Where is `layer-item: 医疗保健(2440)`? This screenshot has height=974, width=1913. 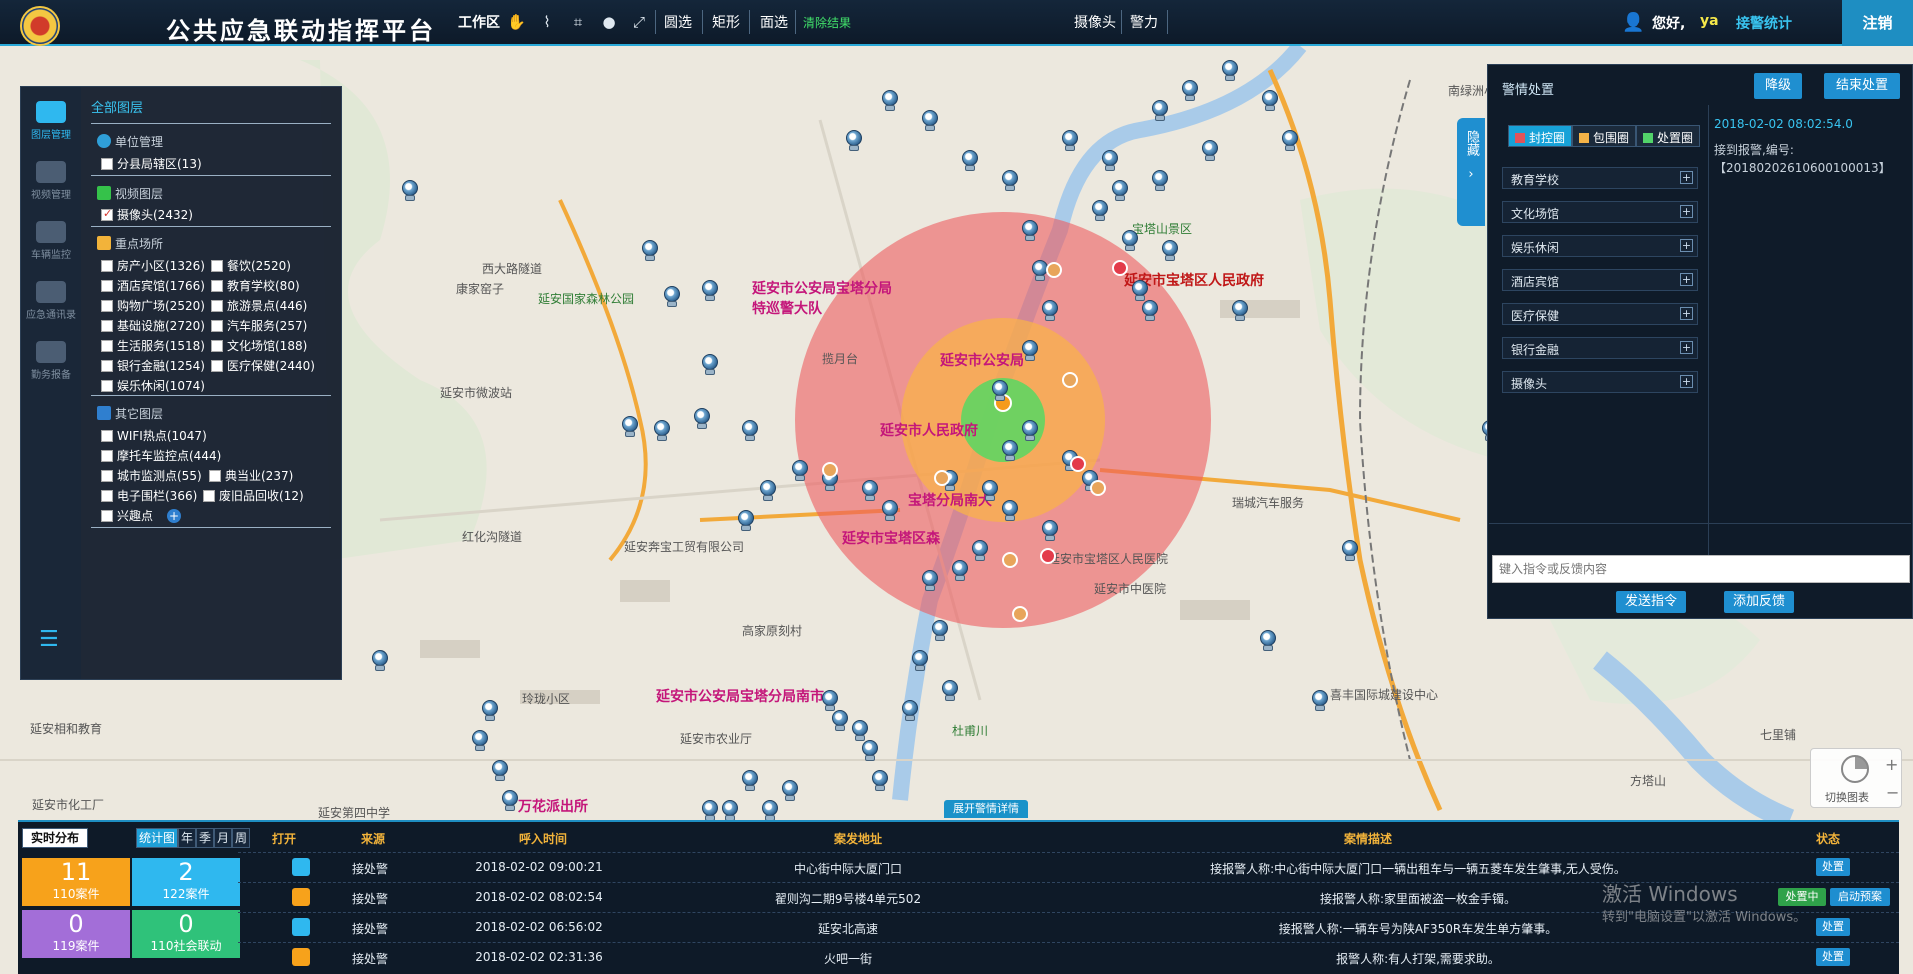 layer-item: 医疗保健(2440) is located at coordinates (263, 365).